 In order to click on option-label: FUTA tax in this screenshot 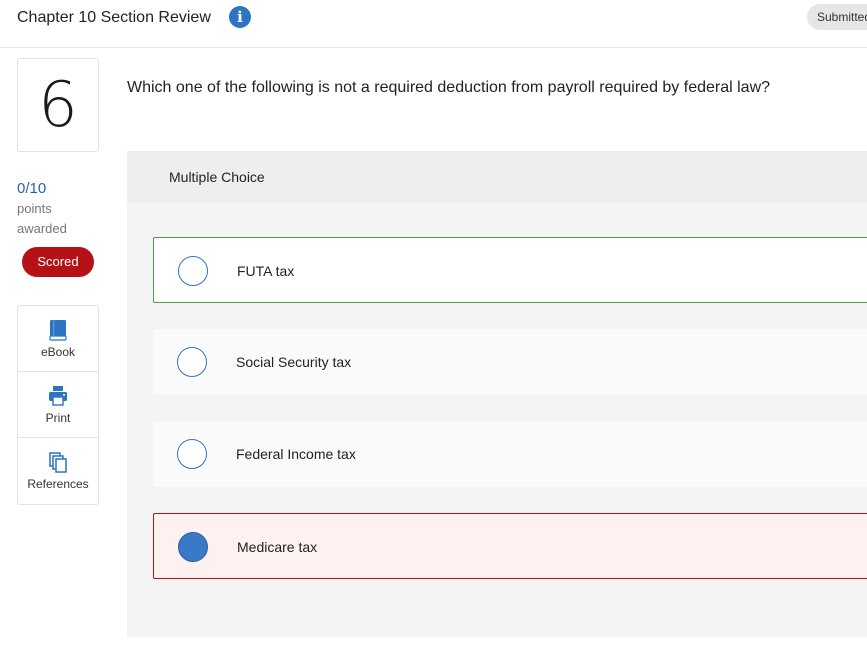, I will do `click(266, 271)`.